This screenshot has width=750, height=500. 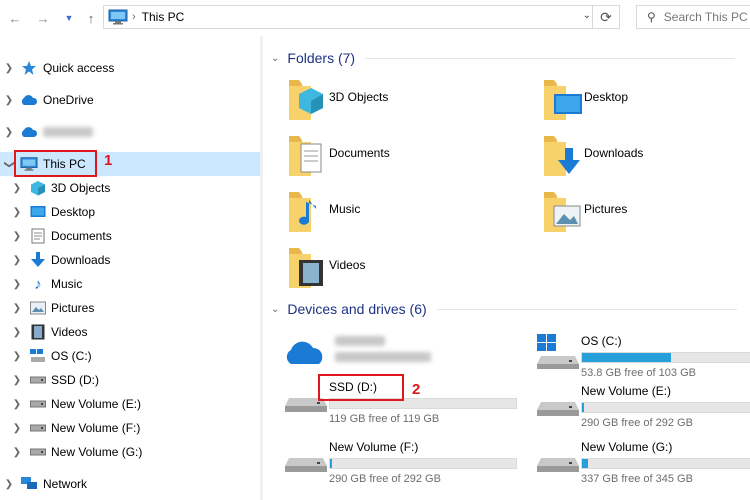 I want to click on sidebar-item-documents: ❯ Documents, so click(x=130, y=236).